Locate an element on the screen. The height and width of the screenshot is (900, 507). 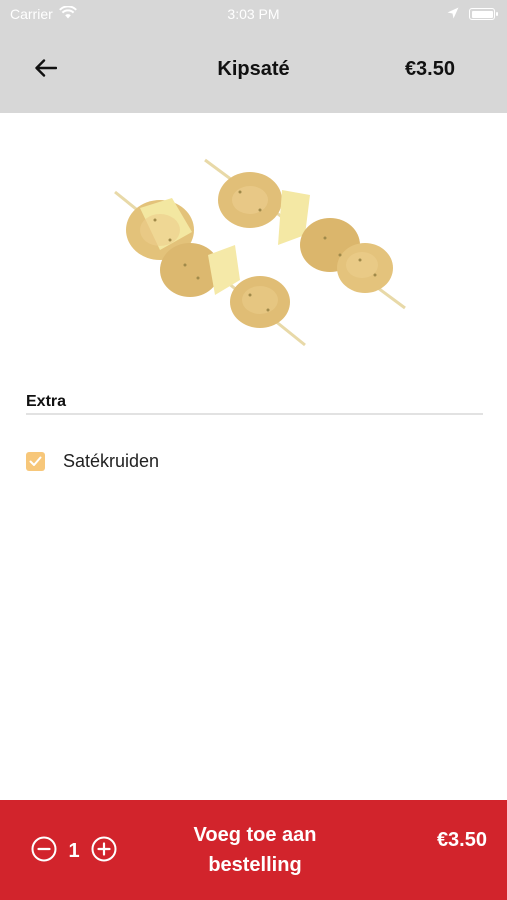
add-label-line1: Voeg toe aan is located at coordinates (255, 835).